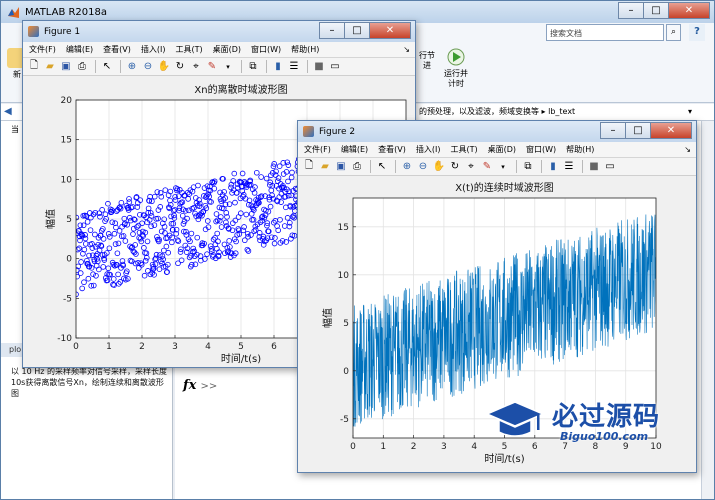  I want to click on matlab-window-controls: – □ ✕, so click(664, 10).